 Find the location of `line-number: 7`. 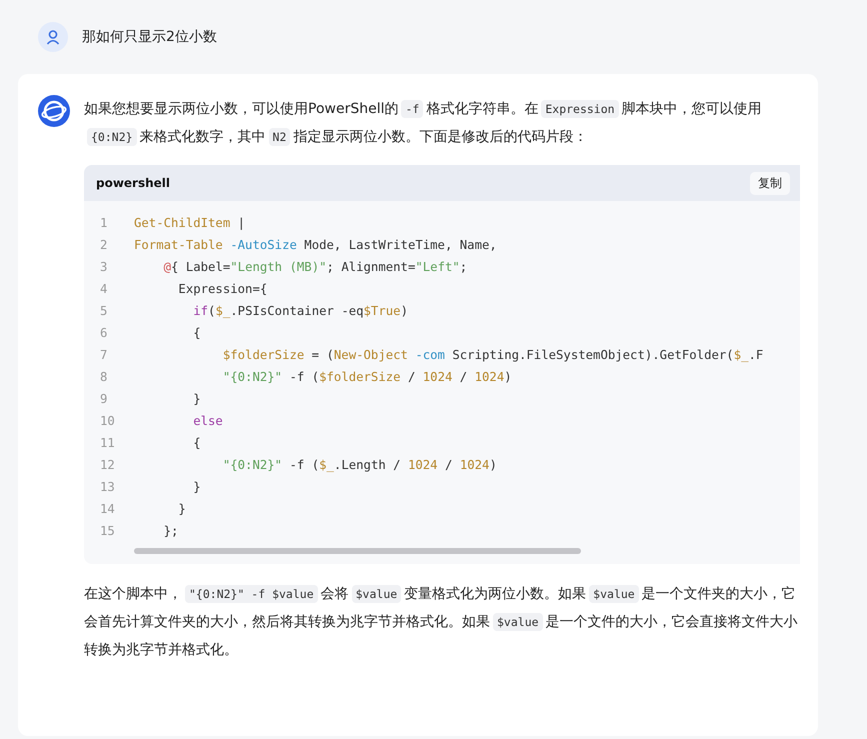

line-number: 7 is located at coordinates (103, 355).